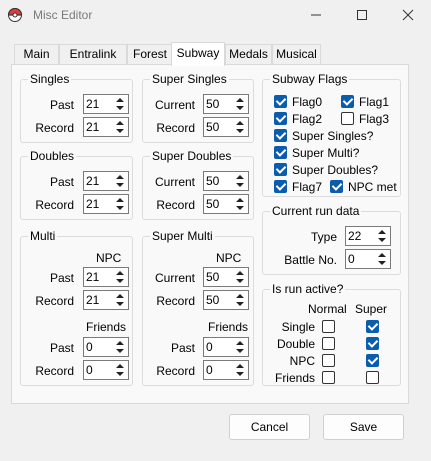 The width and height of the screenshot is (431, 461). Describe the element at coordinates (219, 347) in the screenshot. I see `super-multi-friends-past-input` at that location.